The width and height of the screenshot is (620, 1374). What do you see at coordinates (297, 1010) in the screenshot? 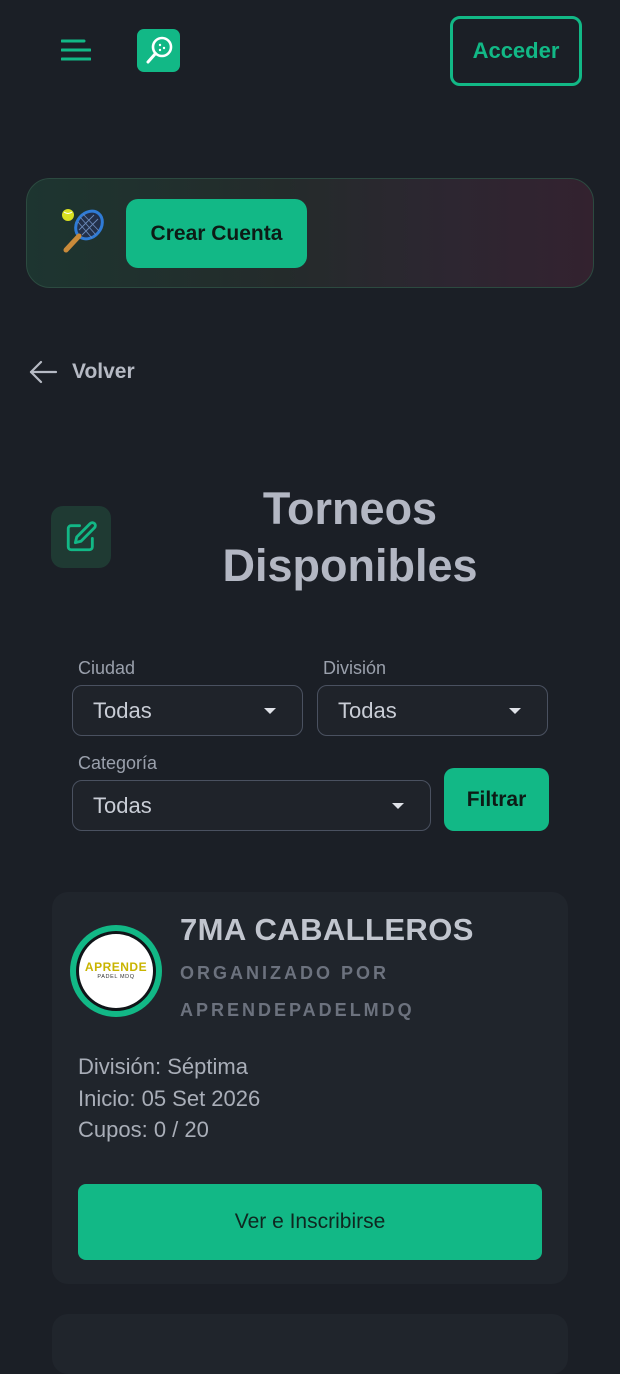
I see `organizer-line2: APRENDEPADELMDQ` at bounding box center [297, 1010].